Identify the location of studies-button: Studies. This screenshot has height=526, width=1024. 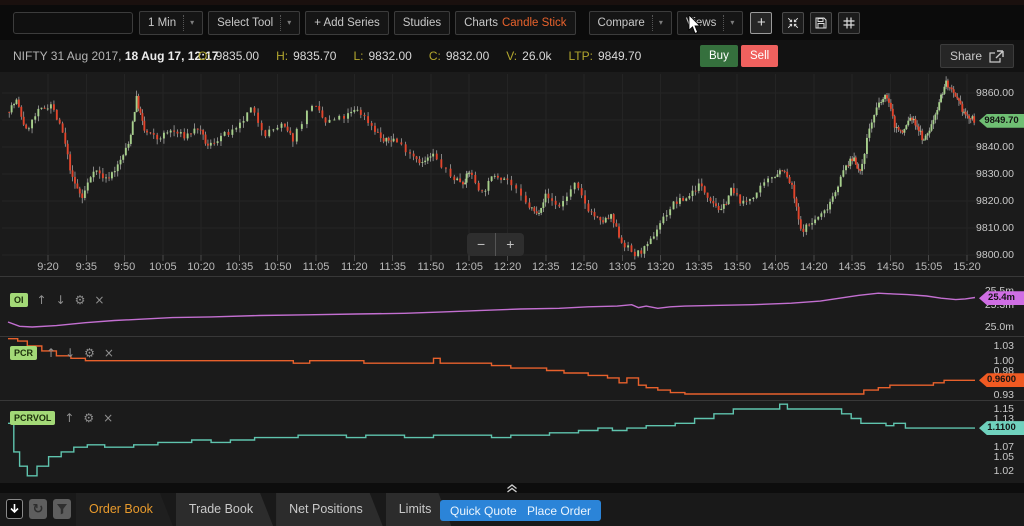
(422, 22).